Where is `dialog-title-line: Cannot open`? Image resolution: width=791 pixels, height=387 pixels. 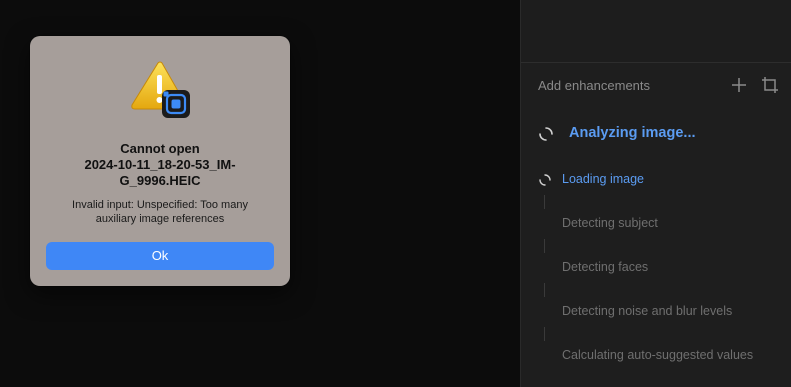 dialog-title-line: Cannot open is located at coordinates (160, 148).